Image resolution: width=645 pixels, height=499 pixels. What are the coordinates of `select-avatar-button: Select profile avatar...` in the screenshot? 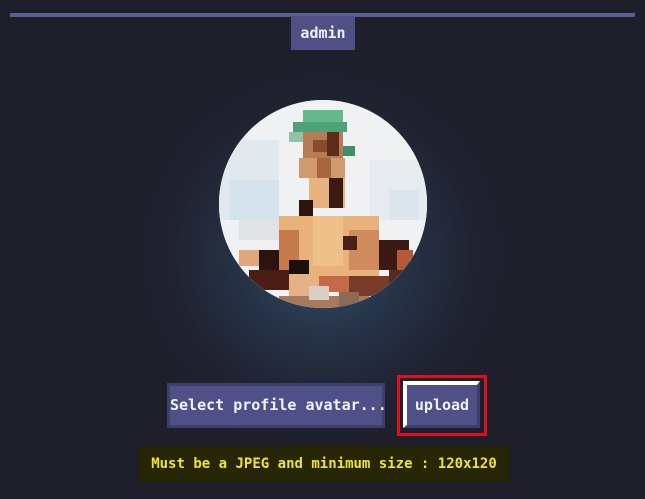 It's located at (277, 405).